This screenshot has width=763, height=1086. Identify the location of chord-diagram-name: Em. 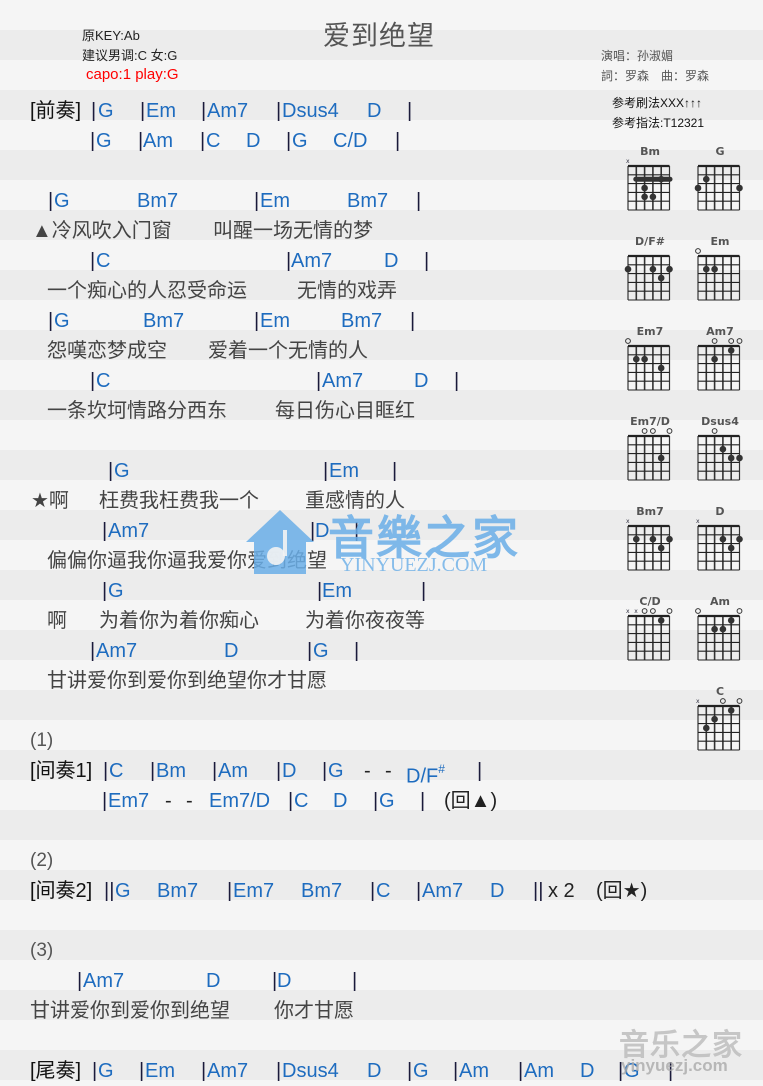
(720, 241).